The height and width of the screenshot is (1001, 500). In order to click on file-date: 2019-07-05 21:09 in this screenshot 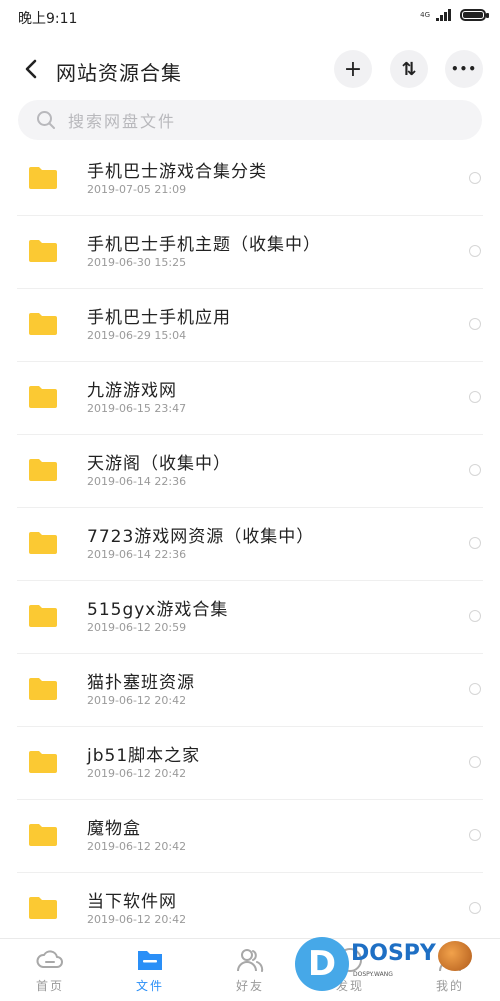, I will do `click(137, 189)`.